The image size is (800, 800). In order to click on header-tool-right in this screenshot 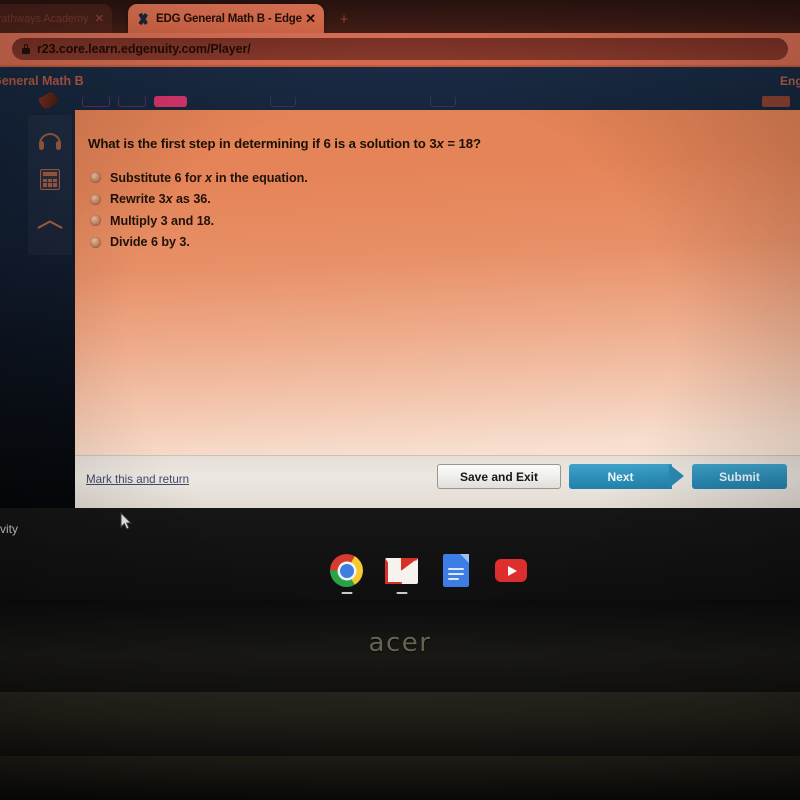, I will do `click(776, 101)`.